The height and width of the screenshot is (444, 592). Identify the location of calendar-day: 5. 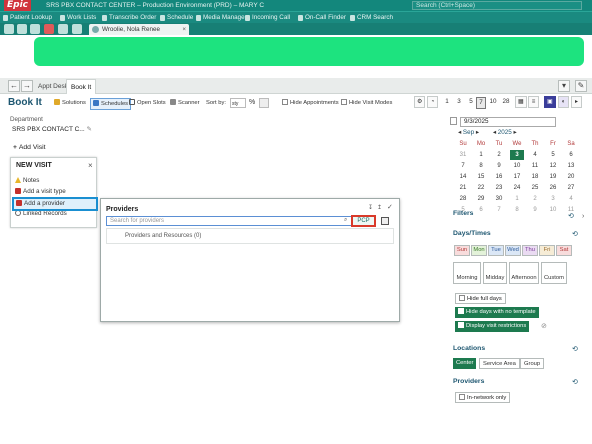
(553, 155).